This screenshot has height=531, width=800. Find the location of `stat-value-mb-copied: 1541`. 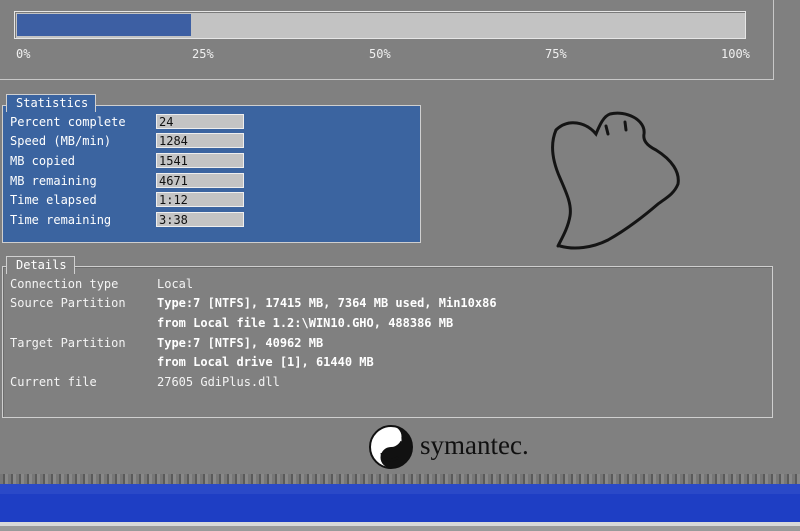

stat-value-mb-copied: 1541 is located at coordinates (200, 160).